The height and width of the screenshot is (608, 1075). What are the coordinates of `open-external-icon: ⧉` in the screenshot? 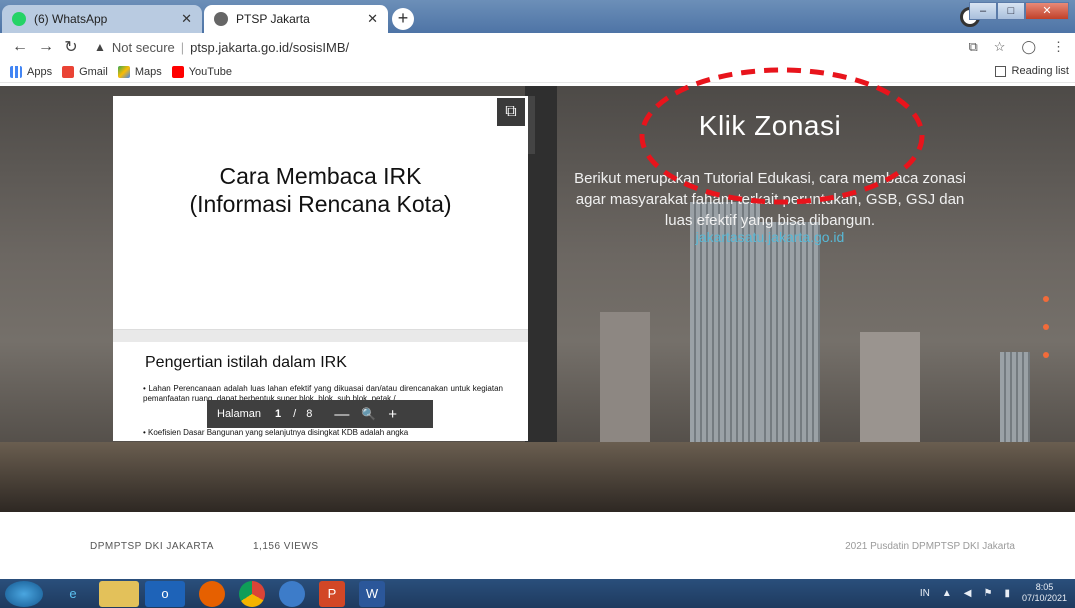 It's located at (511, 112).